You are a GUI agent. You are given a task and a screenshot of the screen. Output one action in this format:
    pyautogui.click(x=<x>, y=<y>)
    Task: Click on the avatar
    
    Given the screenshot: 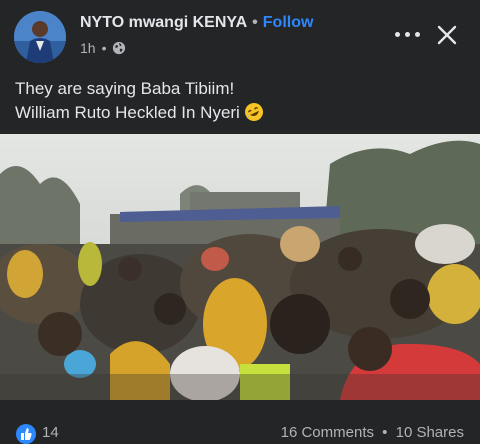 What is the action you would take?
    pyautogui.click(x=40, y=37)
    